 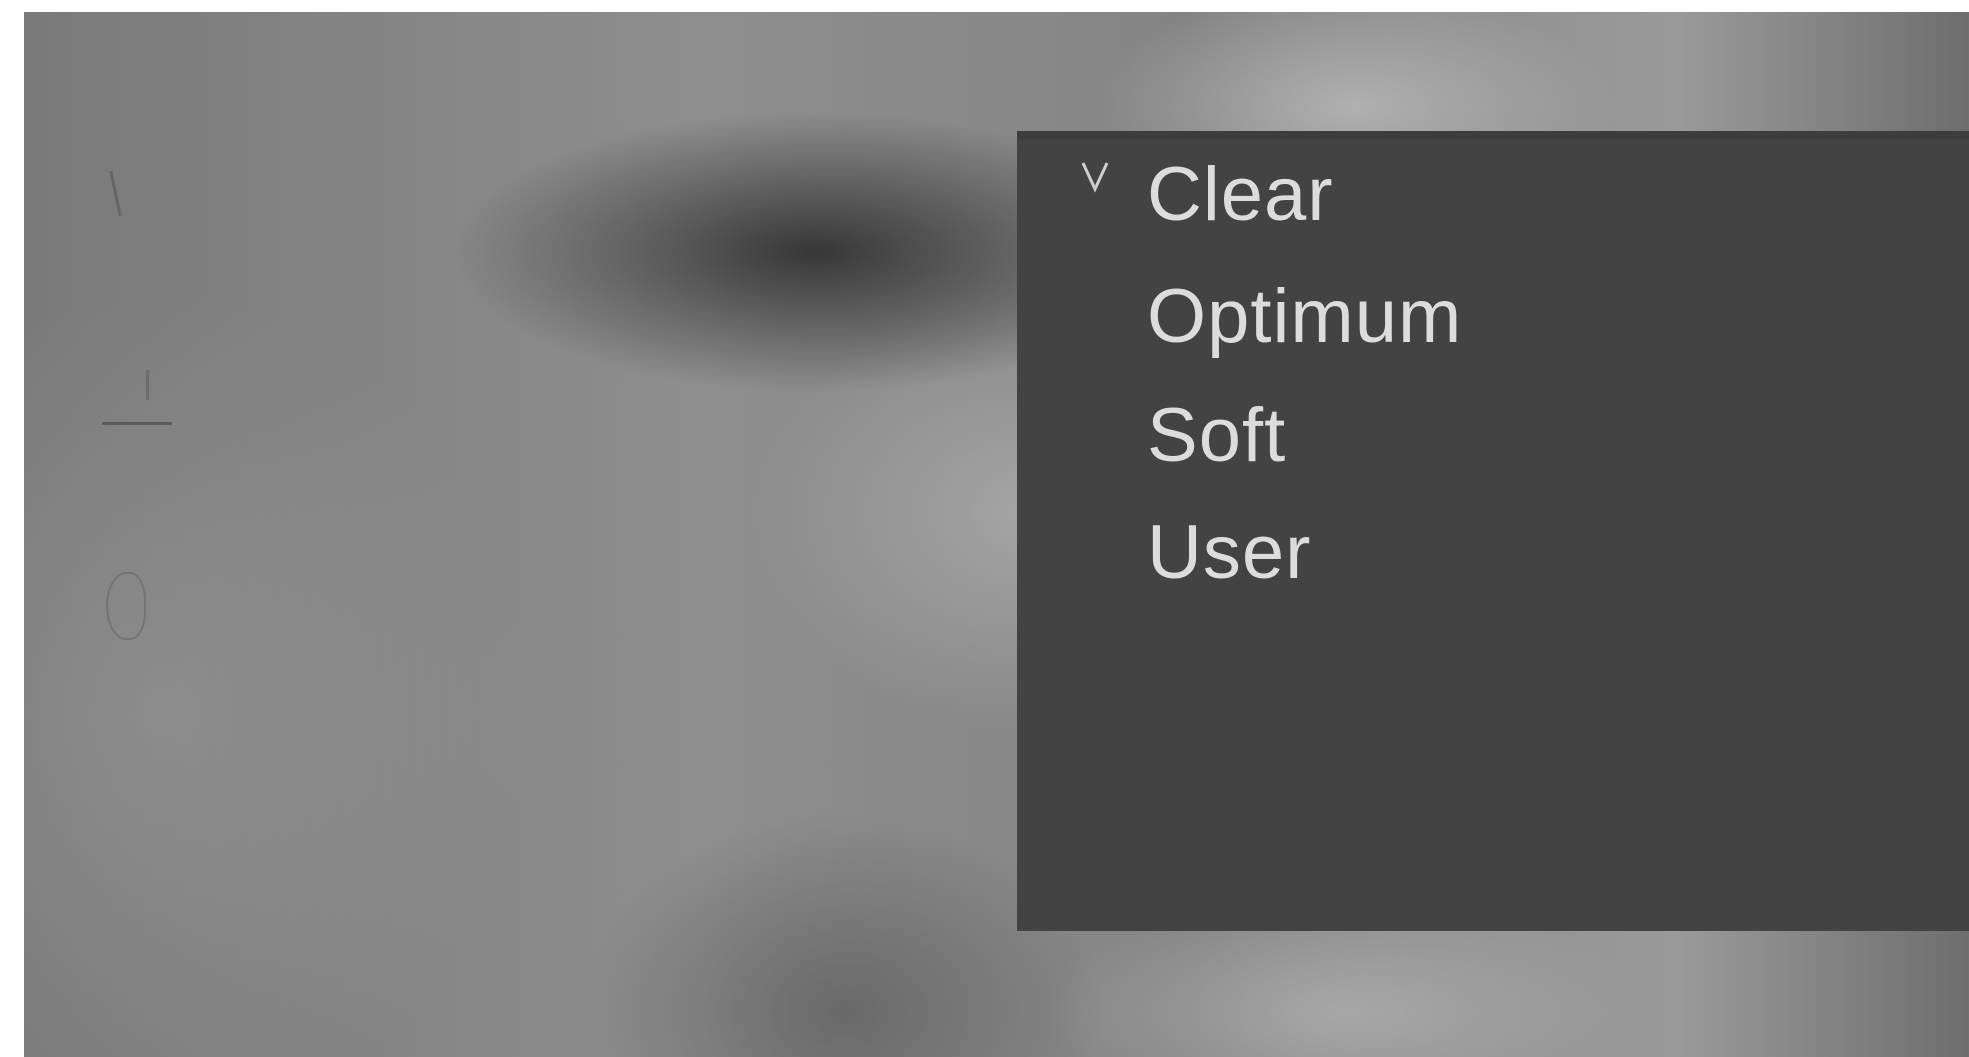 I want to click on menu-item-soft: Soft, so click(x=1493, y=435).